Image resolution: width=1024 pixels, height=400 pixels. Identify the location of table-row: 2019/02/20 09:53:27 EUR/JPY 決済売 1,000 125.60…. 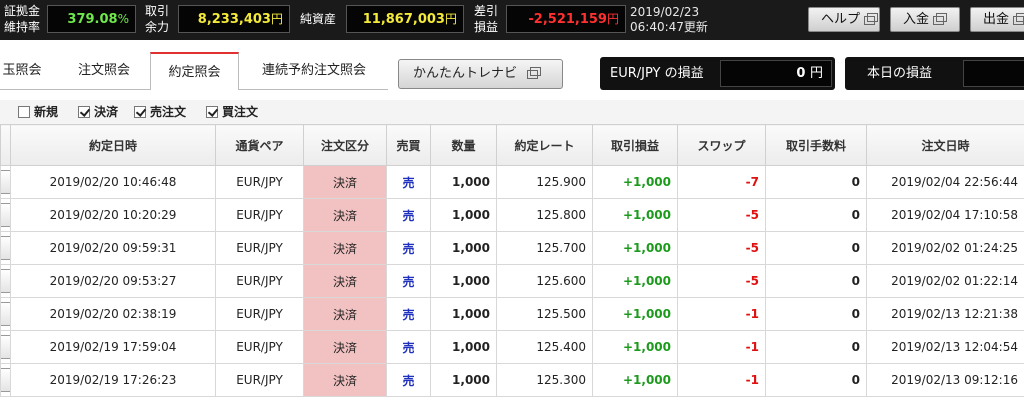
(512, 281).